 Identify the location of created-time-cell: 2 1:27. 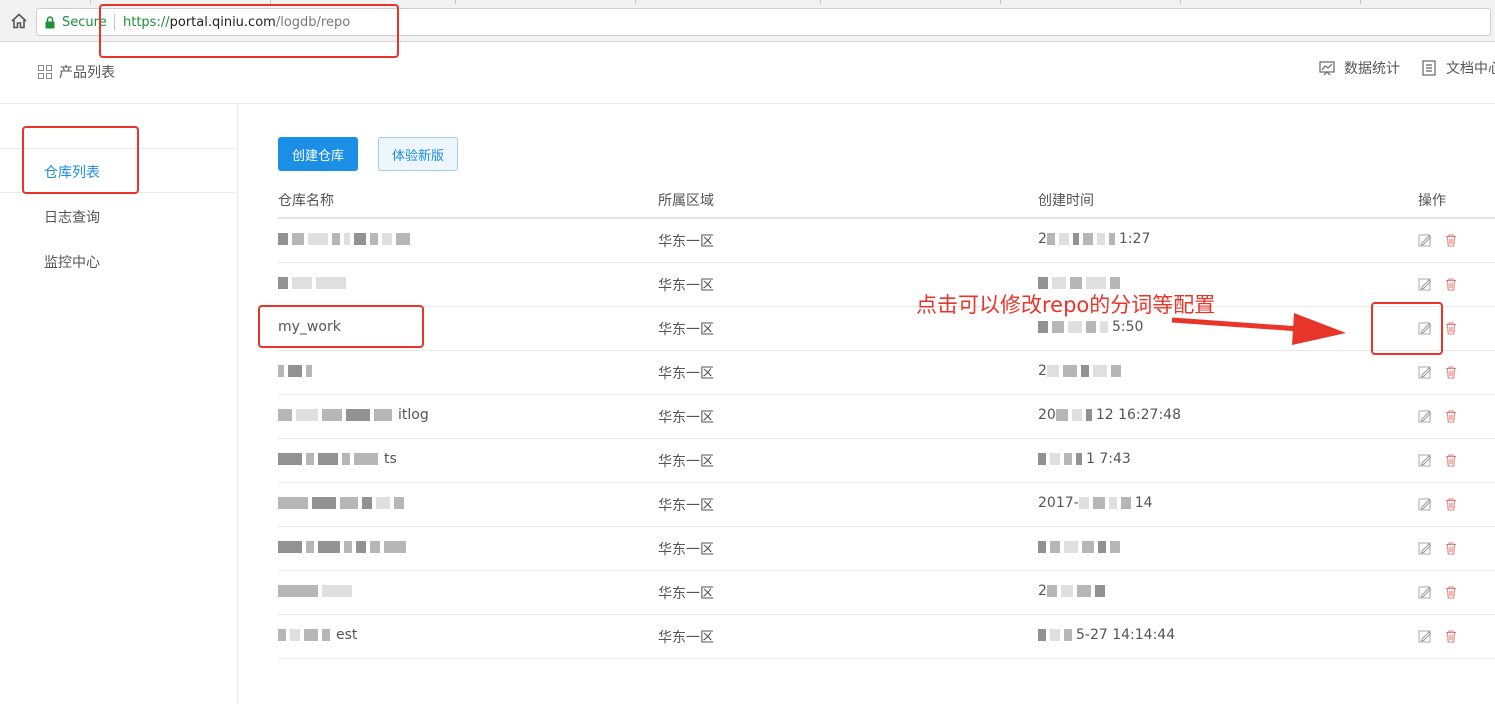
(1094, 239).